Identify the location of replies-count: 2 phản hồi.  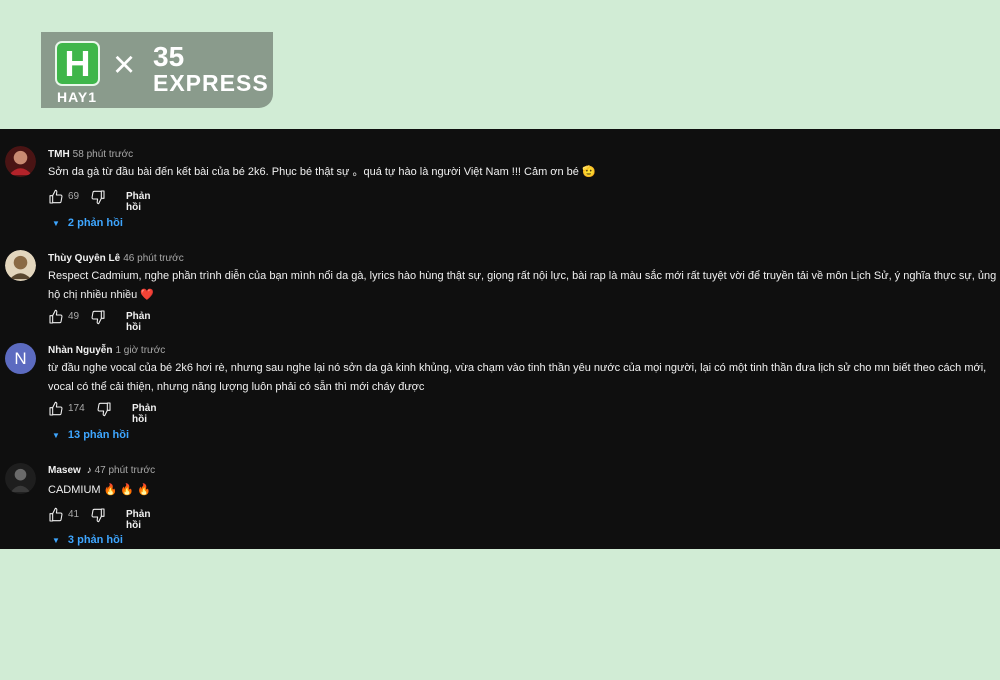
(95, 223).